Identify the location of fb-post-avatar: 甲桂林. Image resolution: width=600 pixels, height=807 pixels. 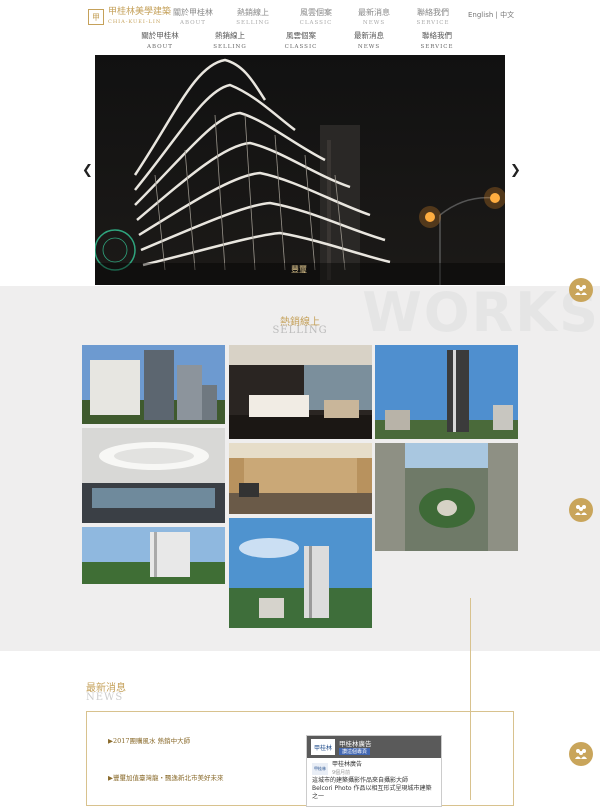
(320, 769).